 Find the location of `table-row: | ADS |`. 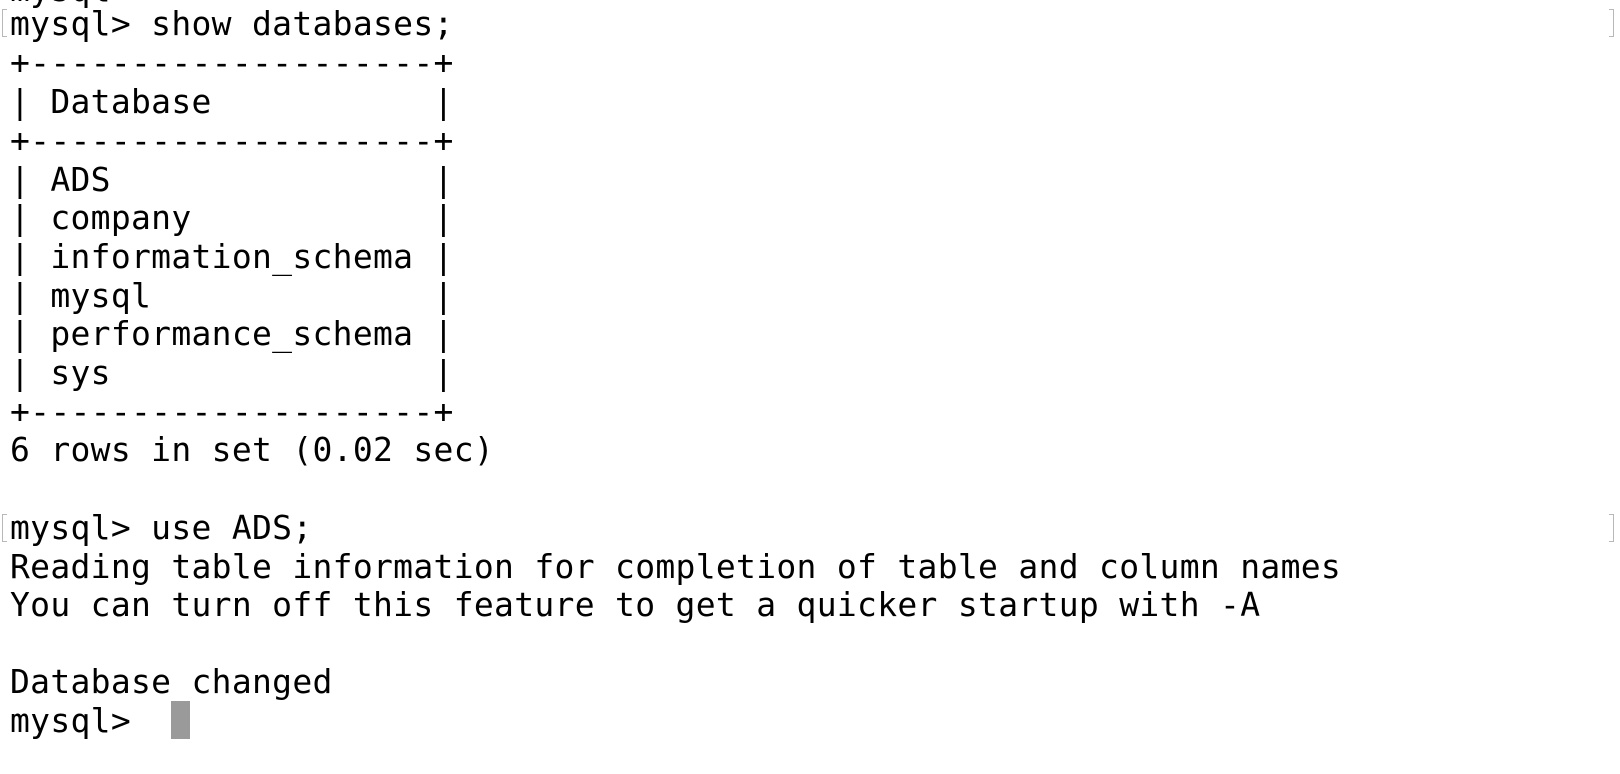

table-row: | ADS | is located at coordinates (232, 179).